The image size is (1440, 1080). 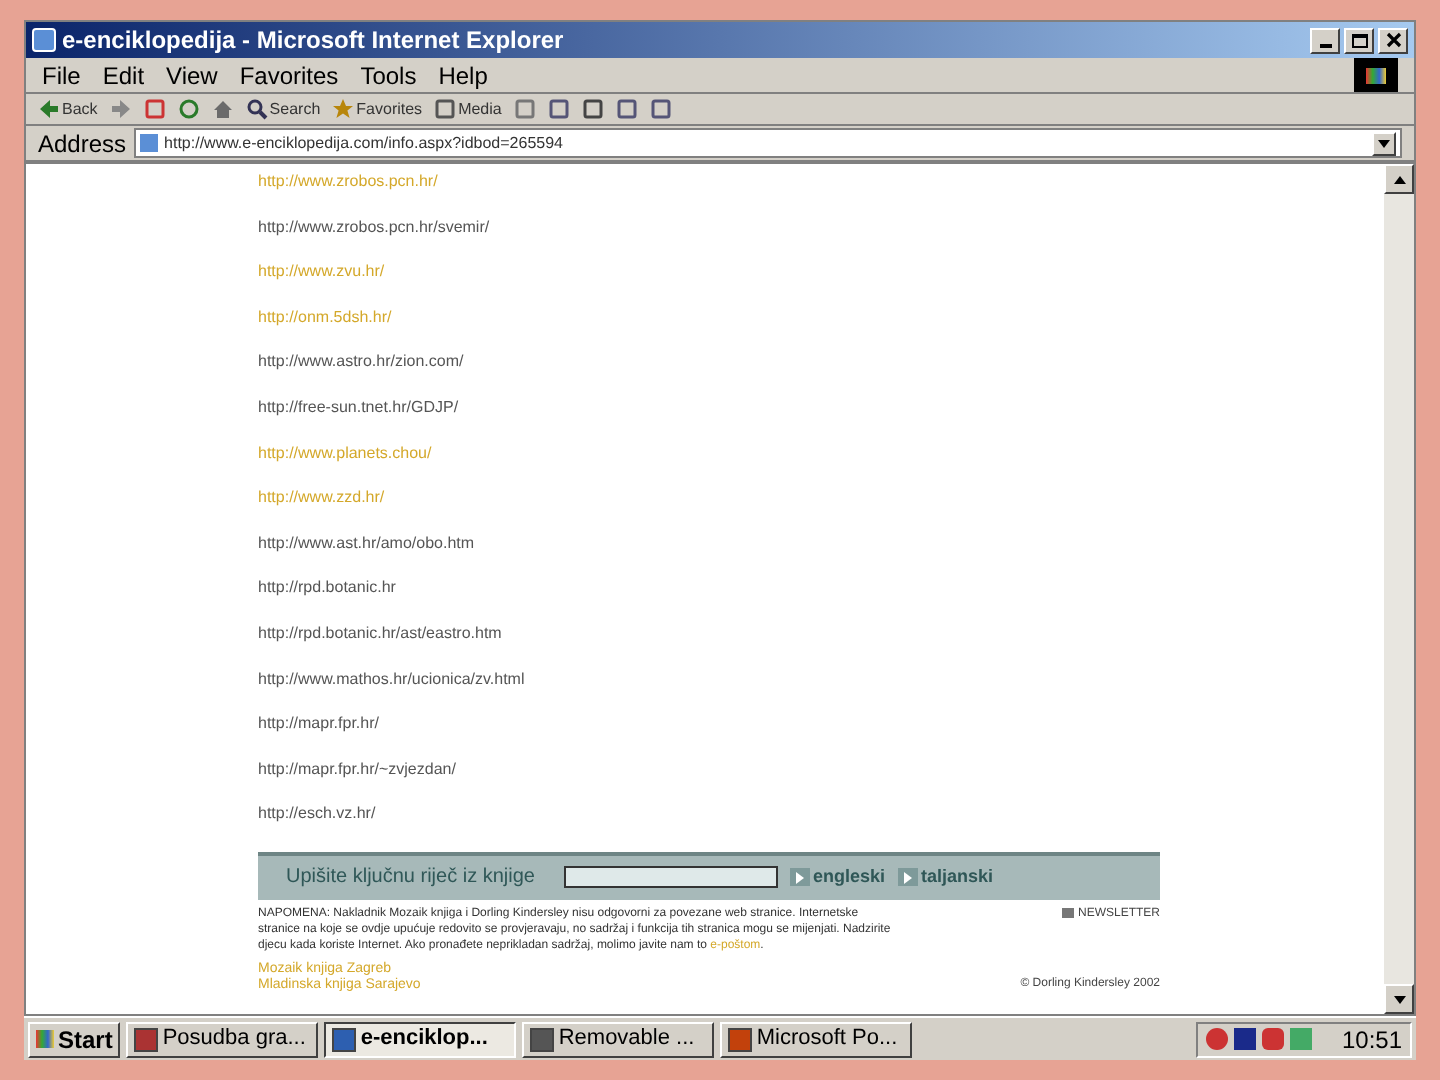 What do you see at coordinates (463, 75) in the screenshot?
I see `menu-item: Help` at bounding box center [463, 75].